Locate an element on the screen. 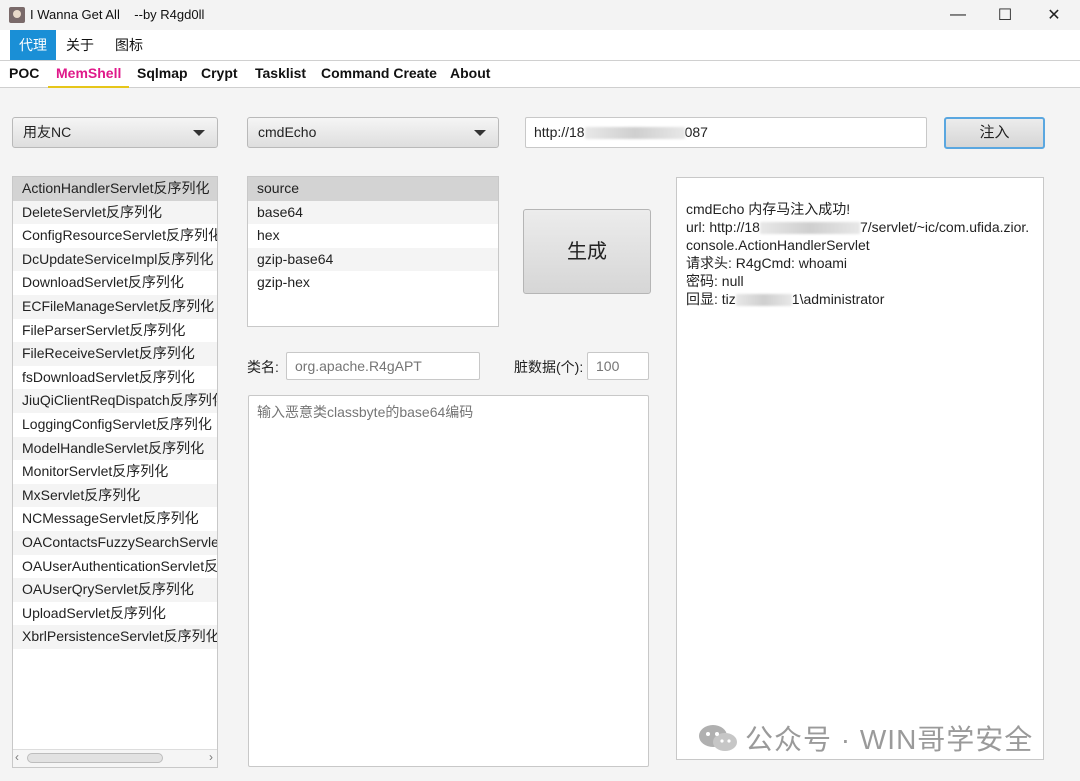 The image size is (1080, 781). vuln-list-item: DeleteServlet反序列化 is located at coordinates (115, 212).